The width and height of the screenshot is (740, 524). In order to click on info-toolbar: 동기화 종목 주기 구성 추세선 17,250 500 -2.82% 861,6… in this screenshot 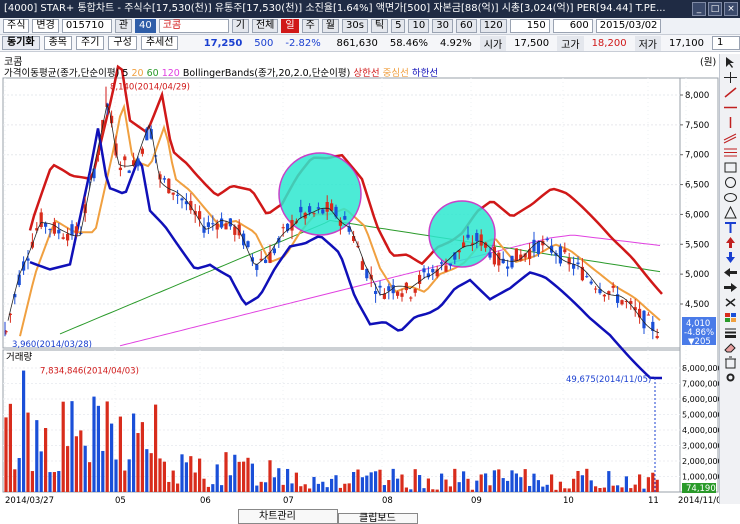, I will do `click(370, 43)`.